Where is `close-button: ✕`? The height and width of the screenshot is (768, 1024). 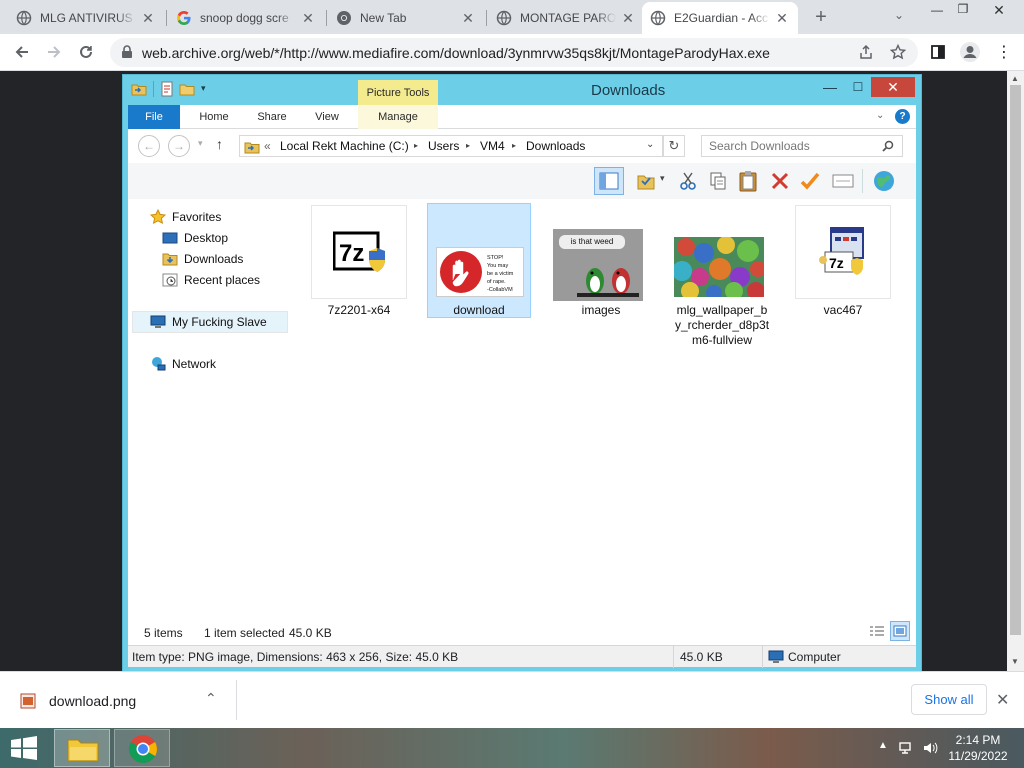
close-button: ✕ is located at coordinates (893, 87).